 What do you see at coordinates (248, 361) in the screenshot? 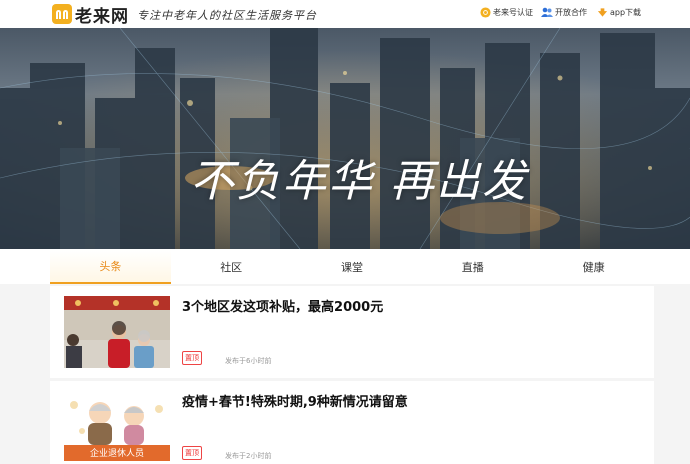
I see `article-time: 发布于6小时前` at bounding box center [248, 361].